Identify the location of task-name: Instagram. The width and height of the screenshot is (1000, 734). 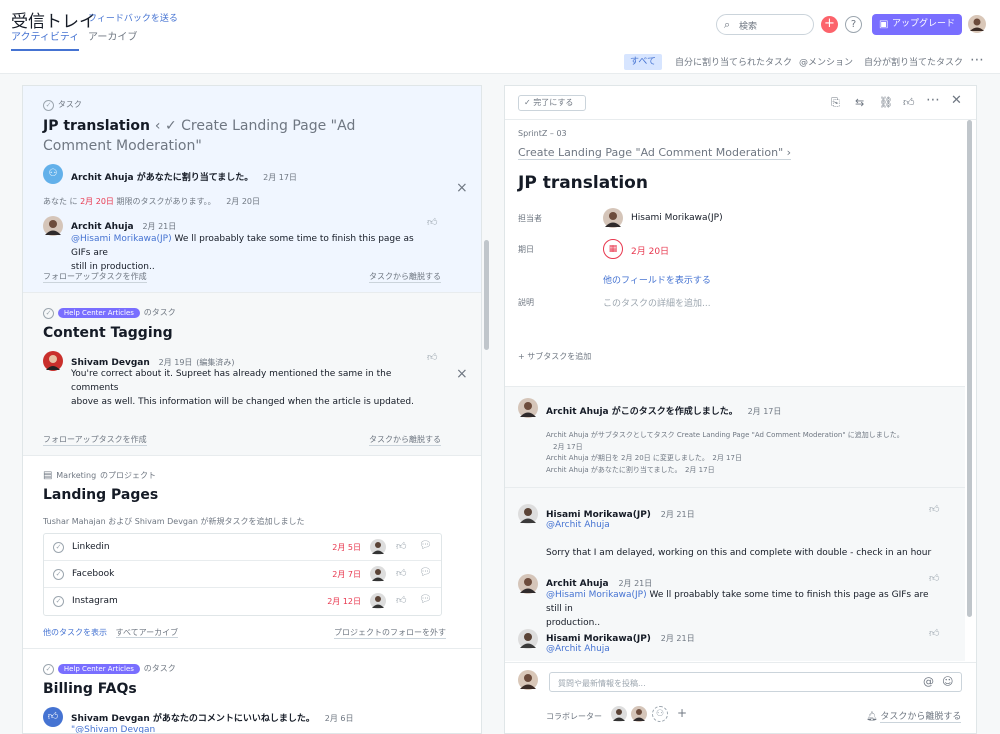
(95, 601).